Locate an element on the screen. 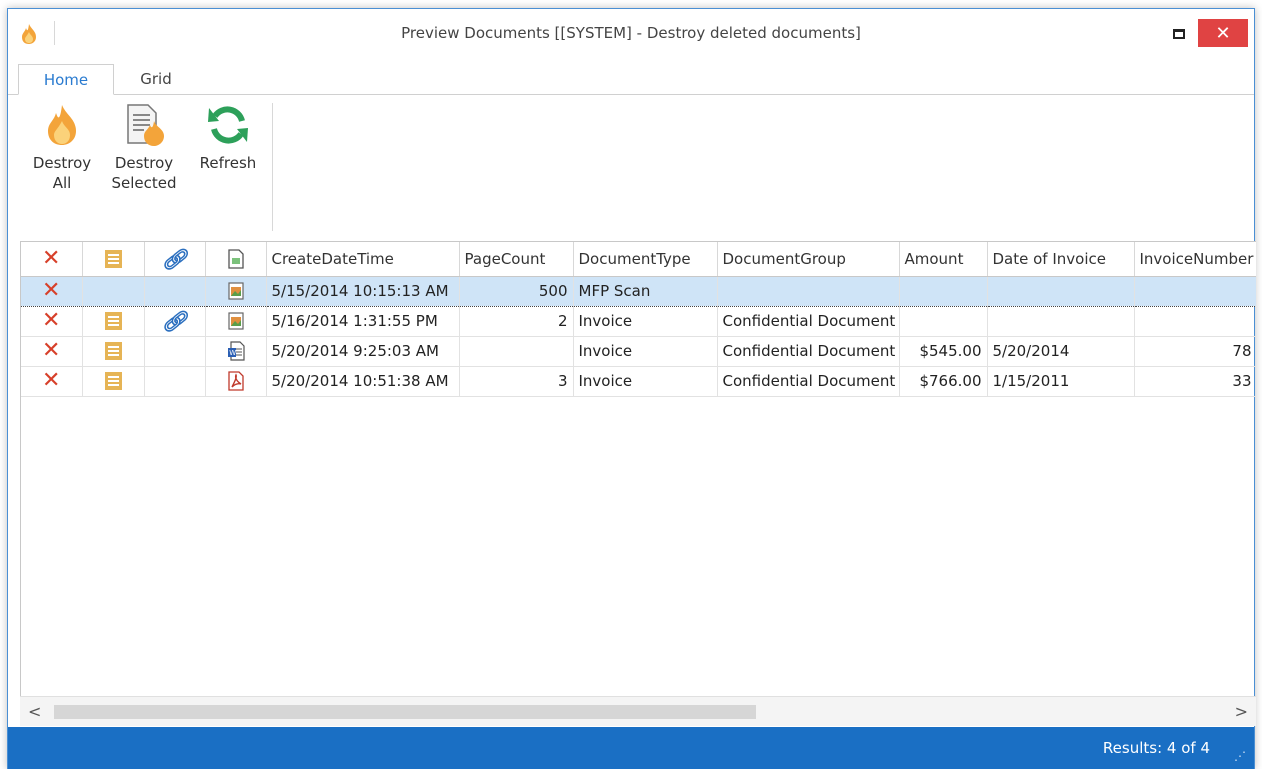 The height and width of the screenshot is (769, 1262). horizontal-scrollbar: < > is located at coordinates (638, 711).